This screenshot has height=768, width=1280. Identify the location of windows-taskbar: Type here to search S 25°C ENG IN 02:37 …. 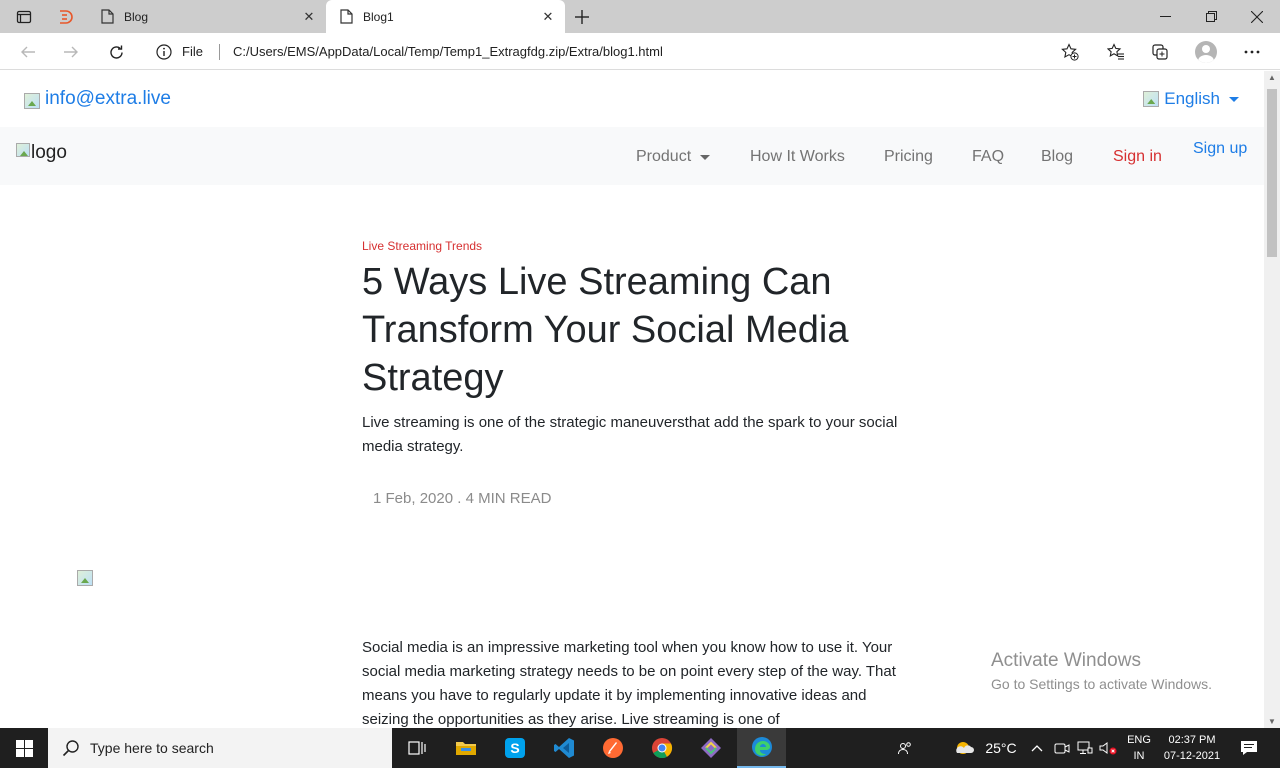
(640, 748).